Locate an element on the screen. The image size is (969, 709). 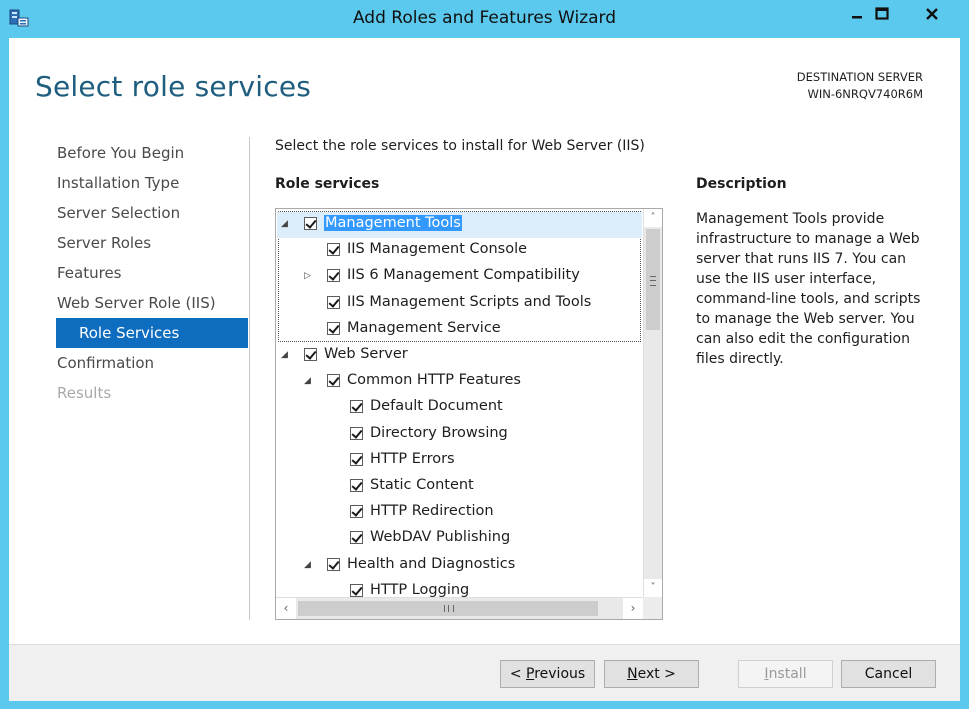
scroll-up-icon: ˄ is located at coordinates (653, 218).